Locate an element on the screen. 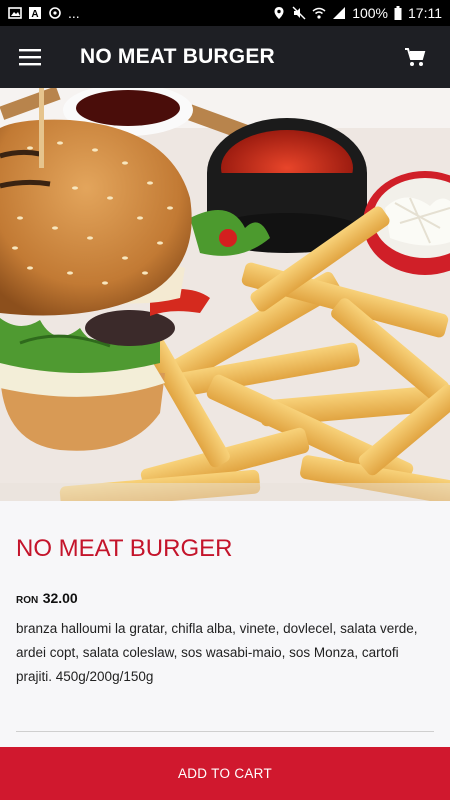 The width and height of the screenshot is (450, 800). cart-button is located at coordinates (415, 57).